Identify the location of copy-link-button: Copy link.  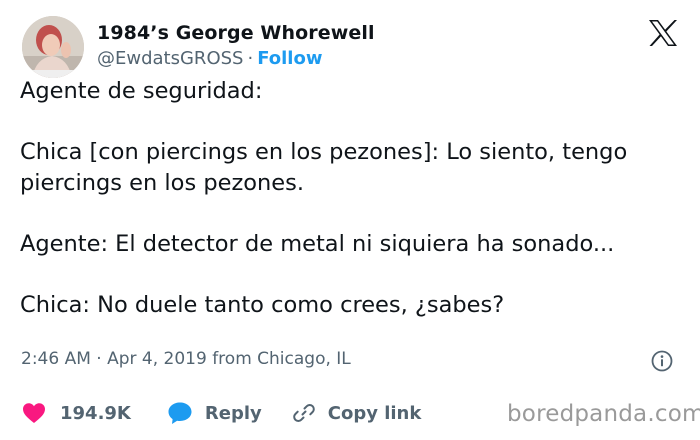
(357, 413).